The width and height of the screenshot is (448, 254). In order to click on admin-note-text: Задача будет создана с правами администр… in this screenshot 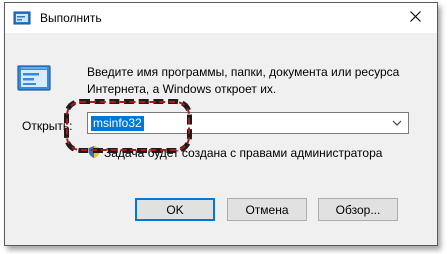, I will do `click(243, 153)`.